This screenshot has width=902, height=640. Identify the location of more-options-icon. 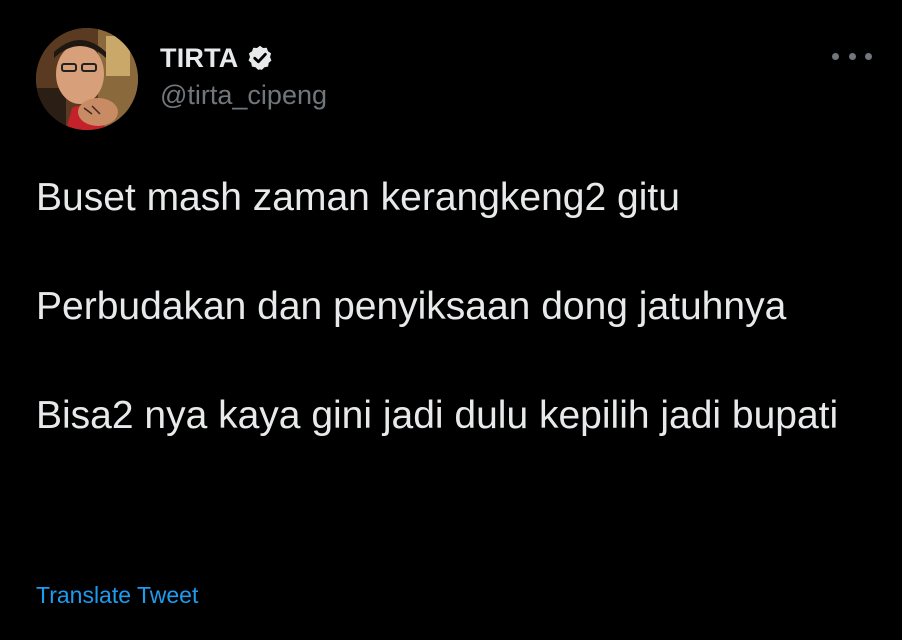
(852, 56).